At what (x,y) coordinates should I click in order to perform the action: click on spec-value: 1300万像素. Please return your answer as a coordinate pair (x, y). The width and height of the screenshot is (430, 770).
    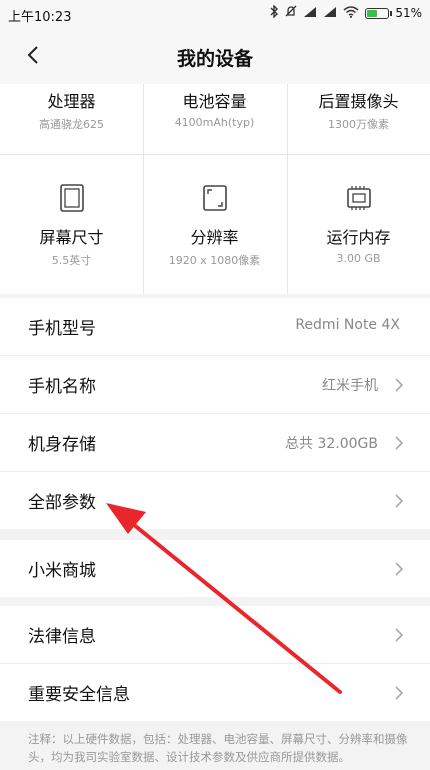
    Looking at the image, I should click on (358, 124).